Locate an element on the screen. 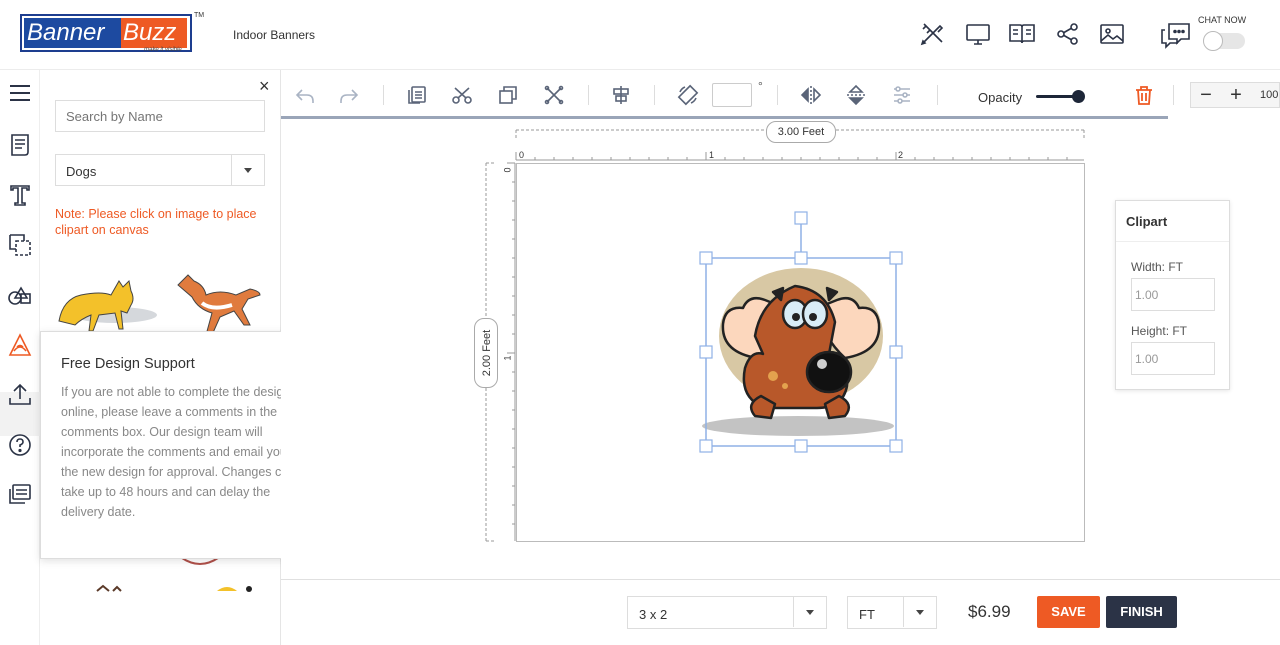 This screenshot has height=645, width=1280. zoom-out-button: − is located at coordinates (1206, 95).